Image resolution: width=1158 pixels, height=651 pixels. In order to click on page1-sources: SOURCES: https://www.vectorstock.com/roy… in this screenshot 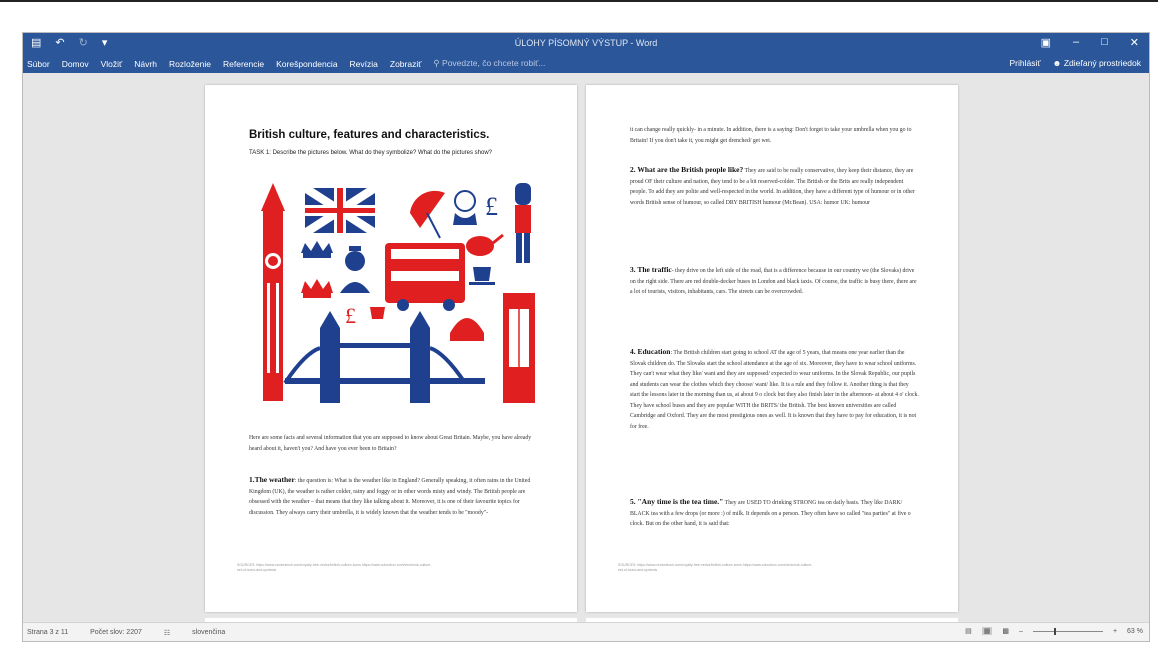, I will do `click(334, 567)`.